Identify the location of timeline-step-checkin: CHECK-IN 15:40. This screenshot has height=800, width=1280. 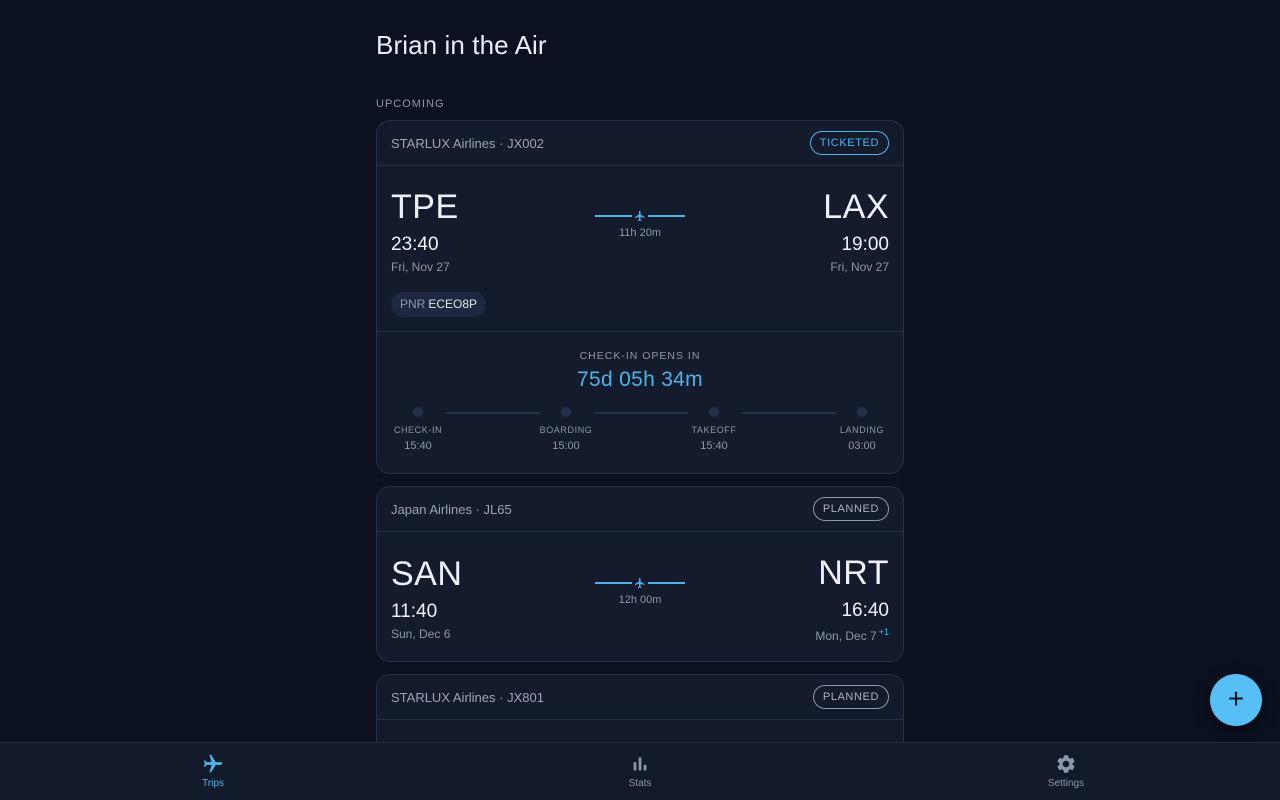
(418, 429).